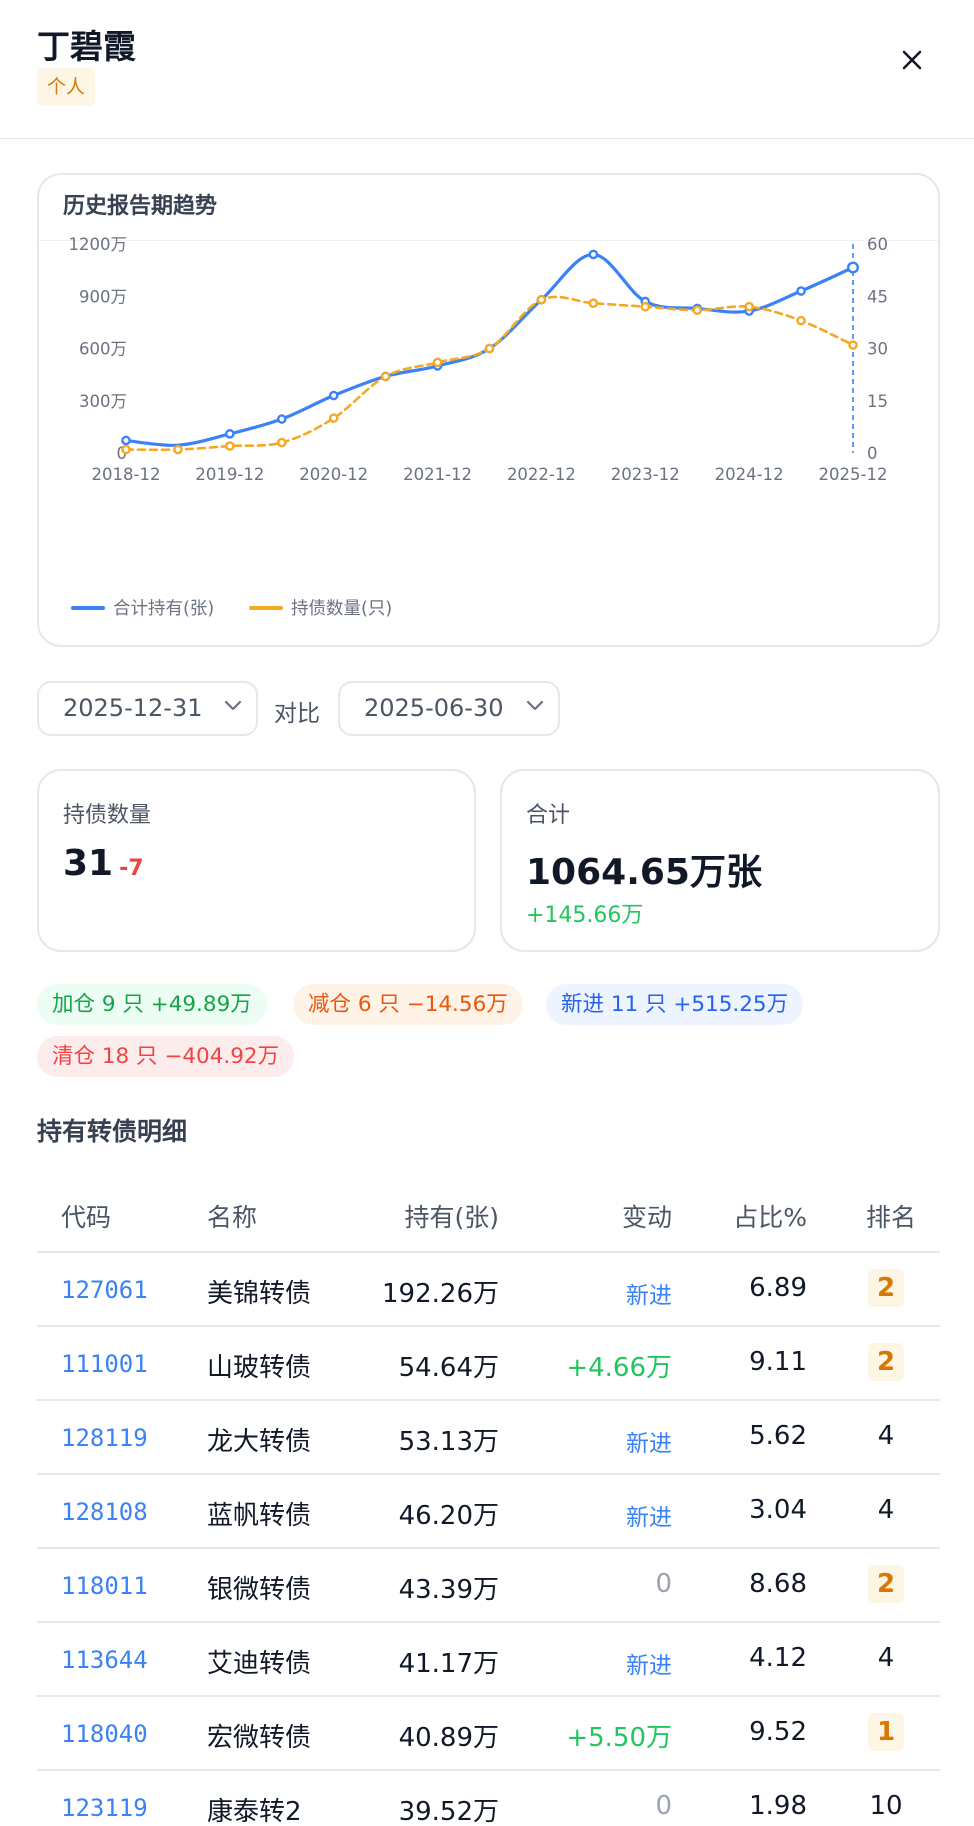  What do you see at coordinates (103, 349) in the screenshot?
I see `y-left-tick-label: 600万` at bounding box center [103, 349].